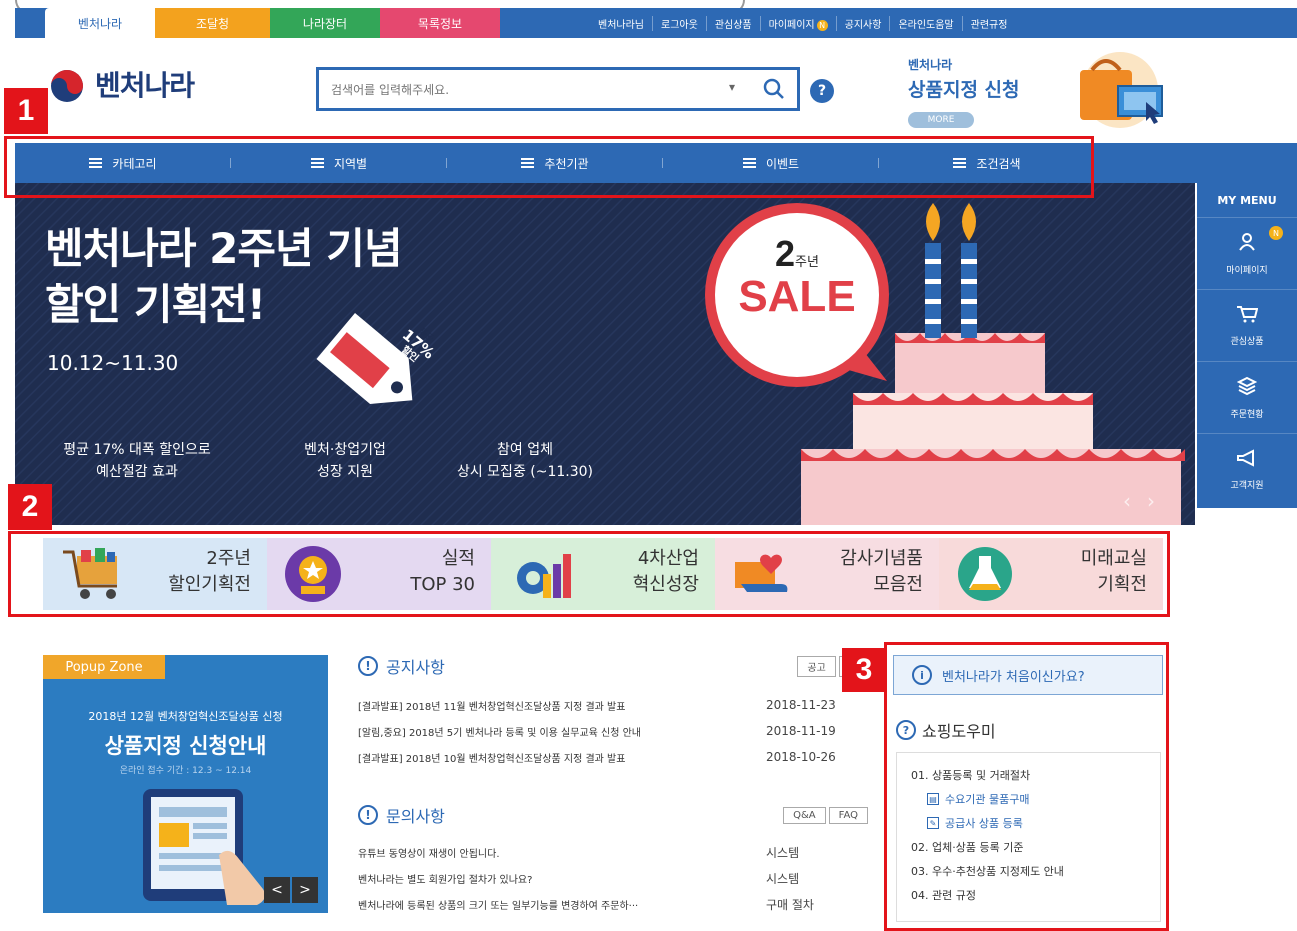 The width and height of the screenshot is (1297, 931). What do you see at coordinates (137, 461) in the screenshot?
I see `banner-feature-1: 평균 17% 대폭 할인으로 예산절감 효과` at bounding box center [137, 461].